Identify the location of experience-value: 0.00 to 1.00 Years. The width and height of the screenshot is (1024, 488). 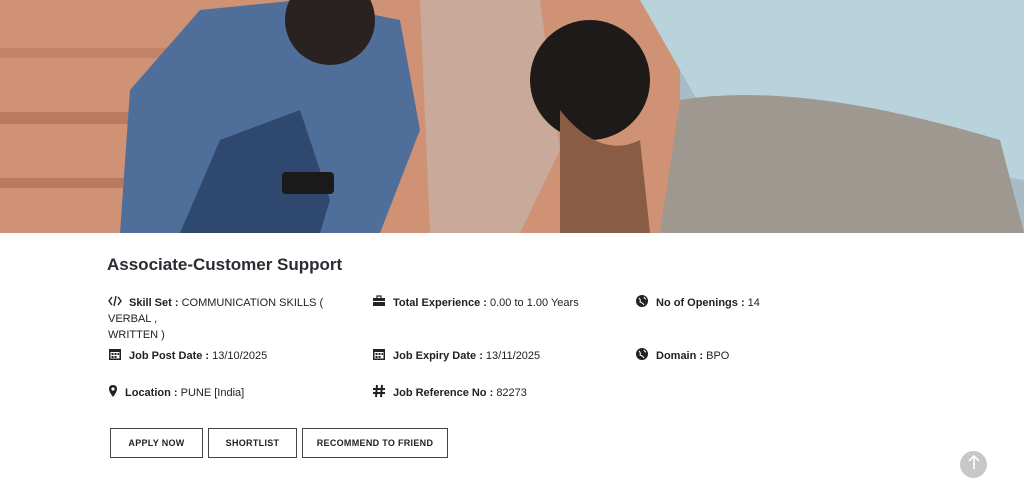
(534, 303).